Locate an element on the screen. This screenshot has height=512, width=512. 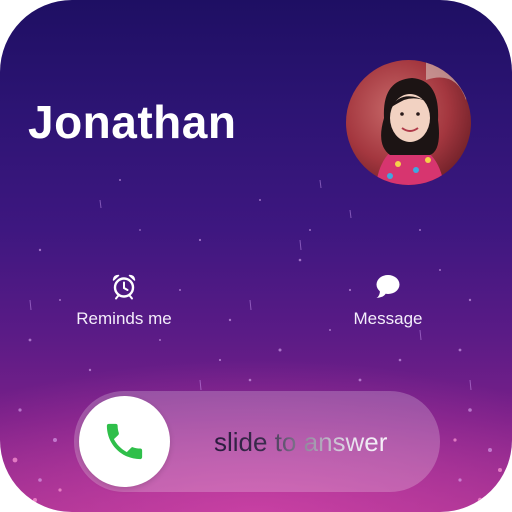
remind-me-label: Reminds me is located at coordinates (124, 318).